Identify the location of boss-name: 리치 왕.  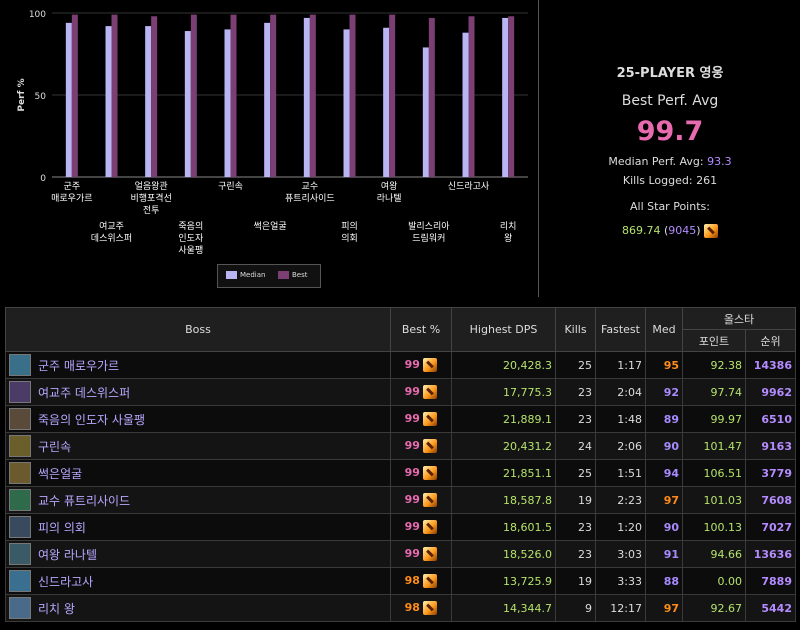
(56, 608).